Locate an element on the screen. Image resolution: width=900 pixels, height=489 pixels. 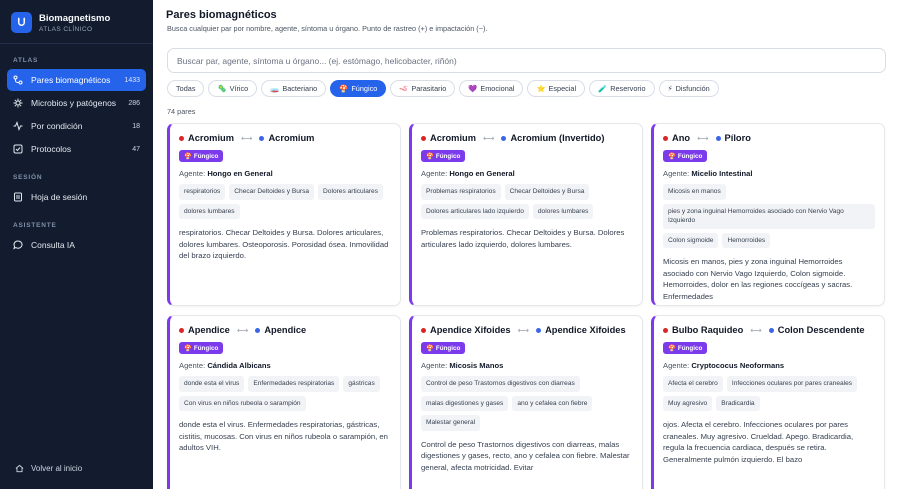
filter-chip-fungico: 🍄 Fúngico is located at coordinates (358, 88).